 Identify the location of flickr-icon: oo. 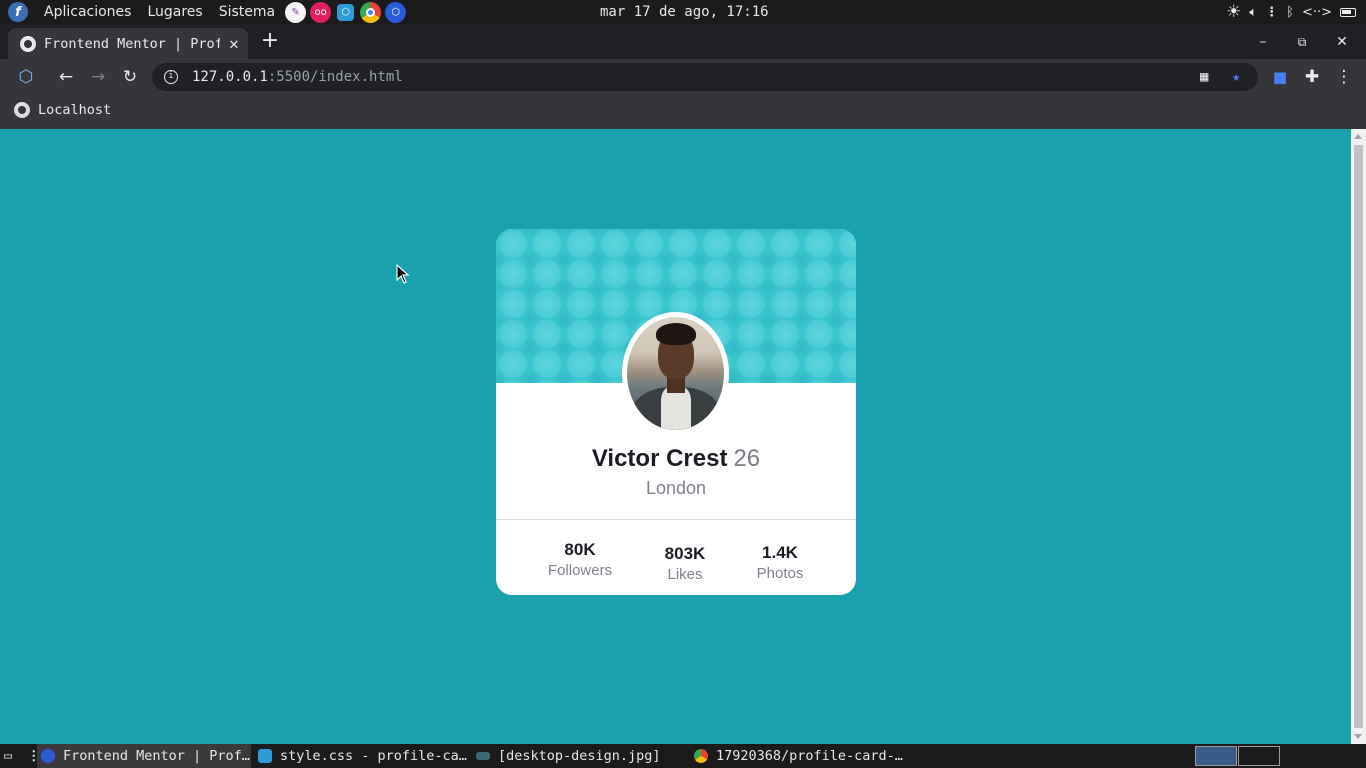
(321, 12).